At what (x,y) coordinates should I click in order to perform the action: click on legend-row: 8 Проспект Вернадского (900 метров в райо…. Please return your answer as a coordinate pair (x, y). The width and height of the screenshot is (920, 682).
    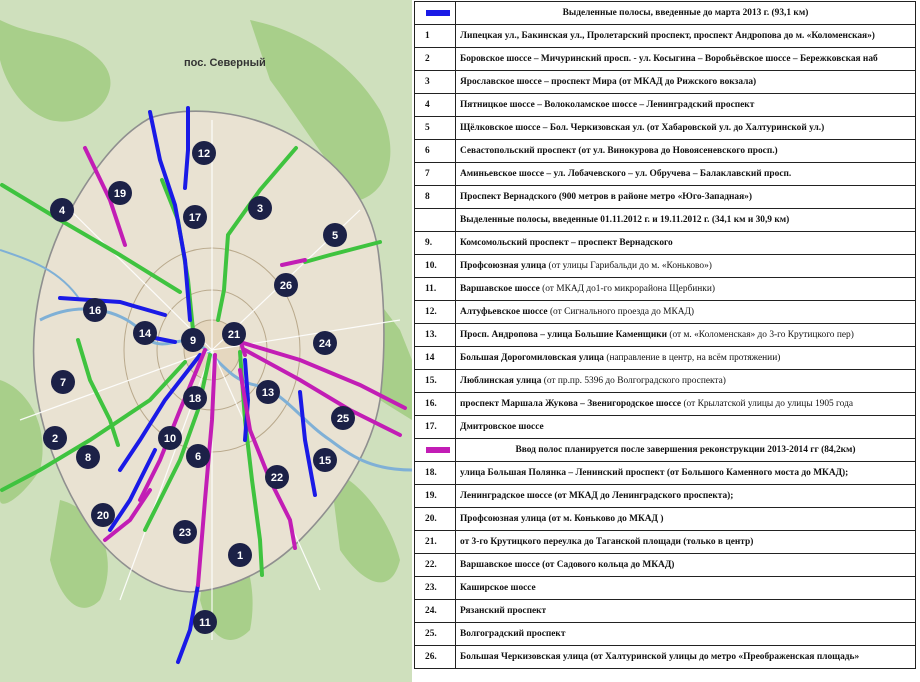
    Looking at the image, I should click on (665, 197).